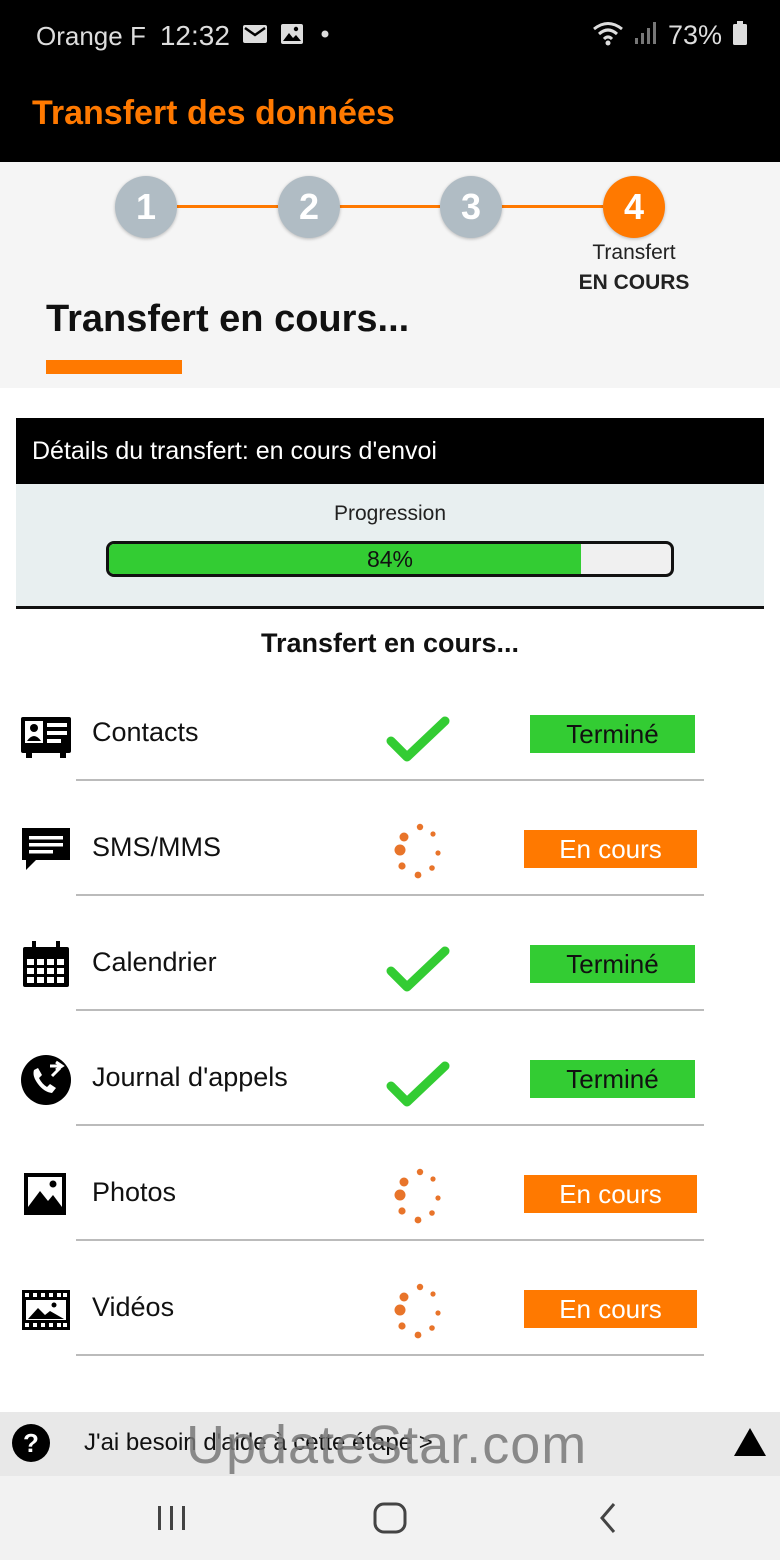 This screenshot has height=1560, width=780. What do you see at coordinates (31, 1443) in the screenshot?
I see `help-question-icon: ?` at bounding box center [31, 1443].